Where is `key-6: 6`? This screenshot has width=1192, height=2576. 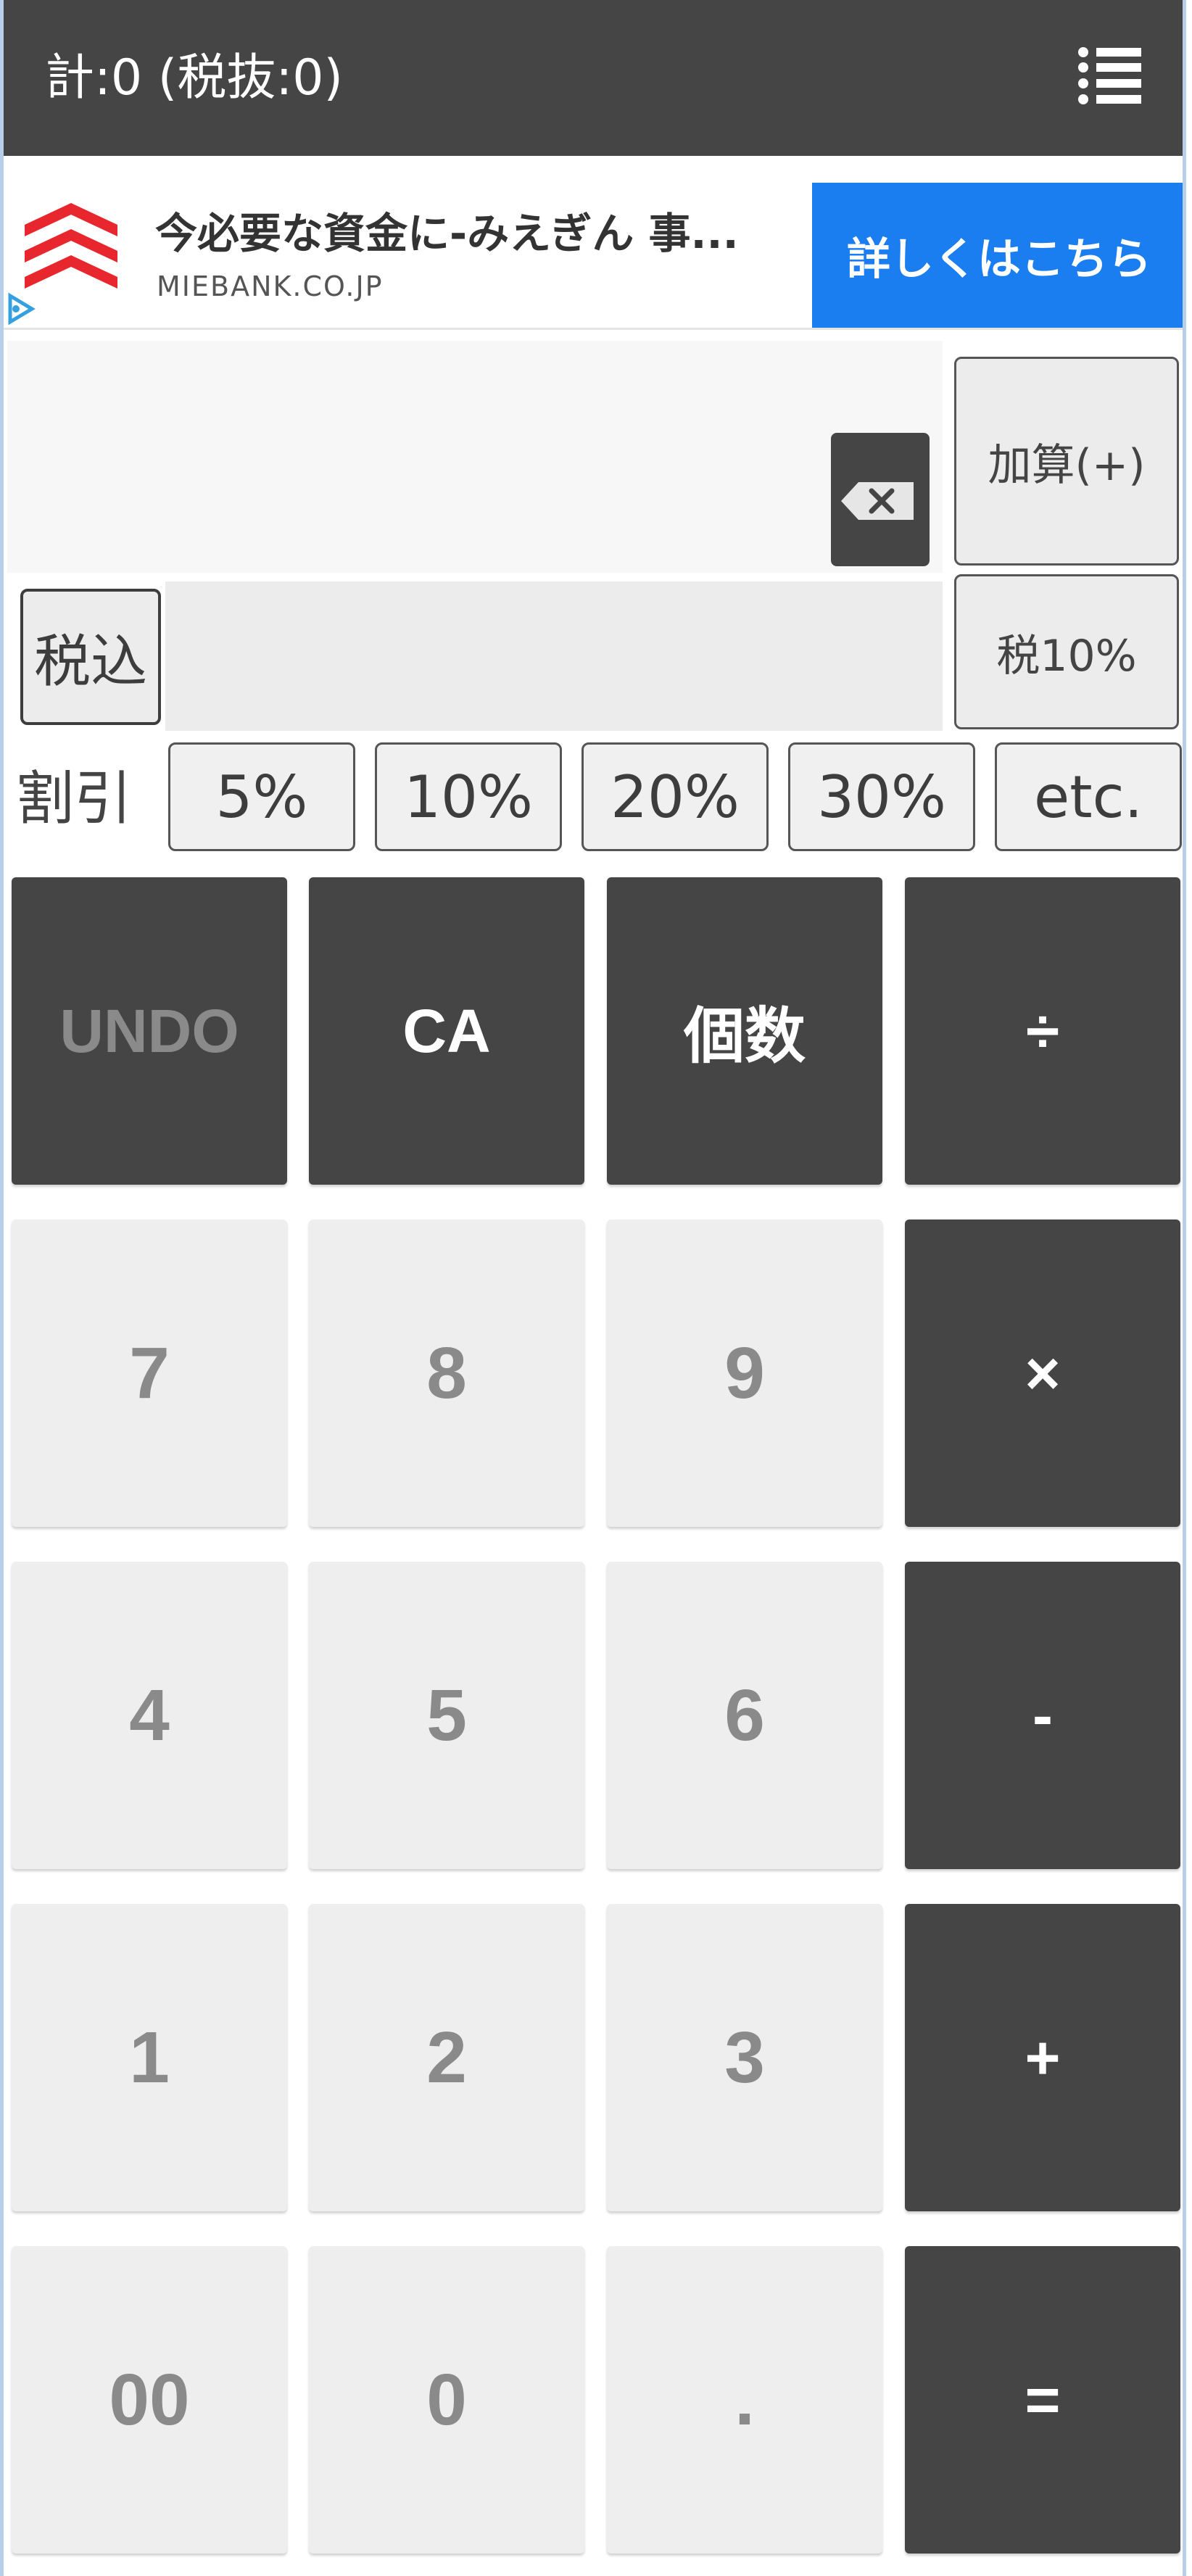 key-6: 6 is located at coordinates (744, 1715).